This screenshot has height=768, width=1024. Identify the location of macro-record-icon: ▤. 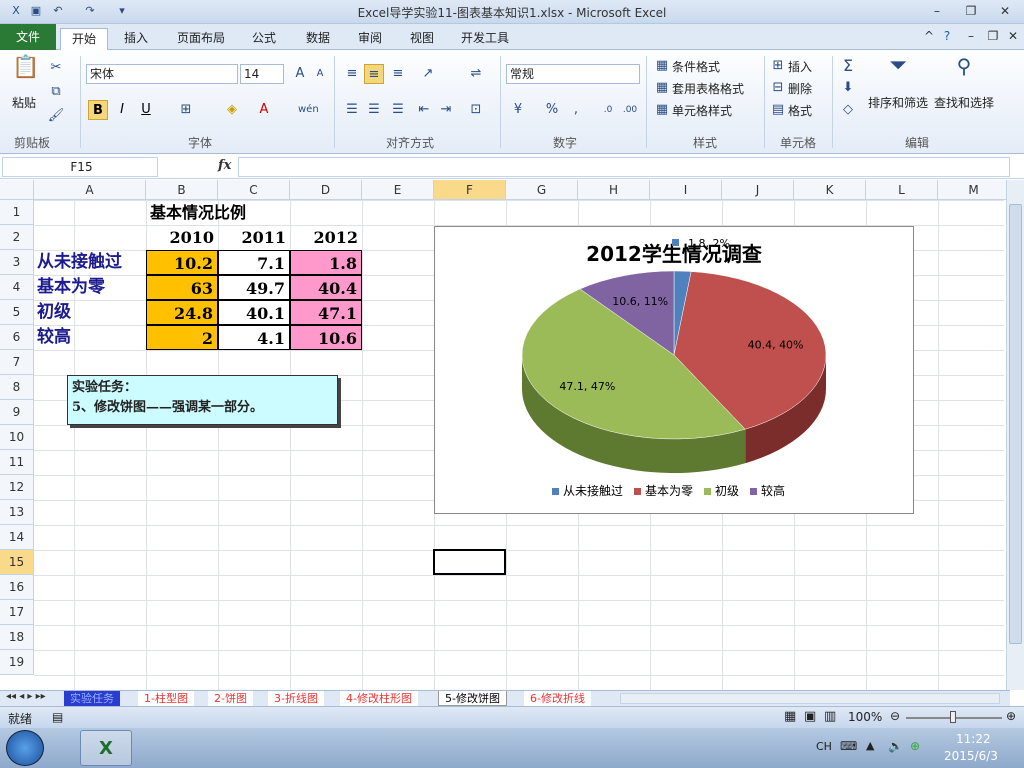
(57, 717).